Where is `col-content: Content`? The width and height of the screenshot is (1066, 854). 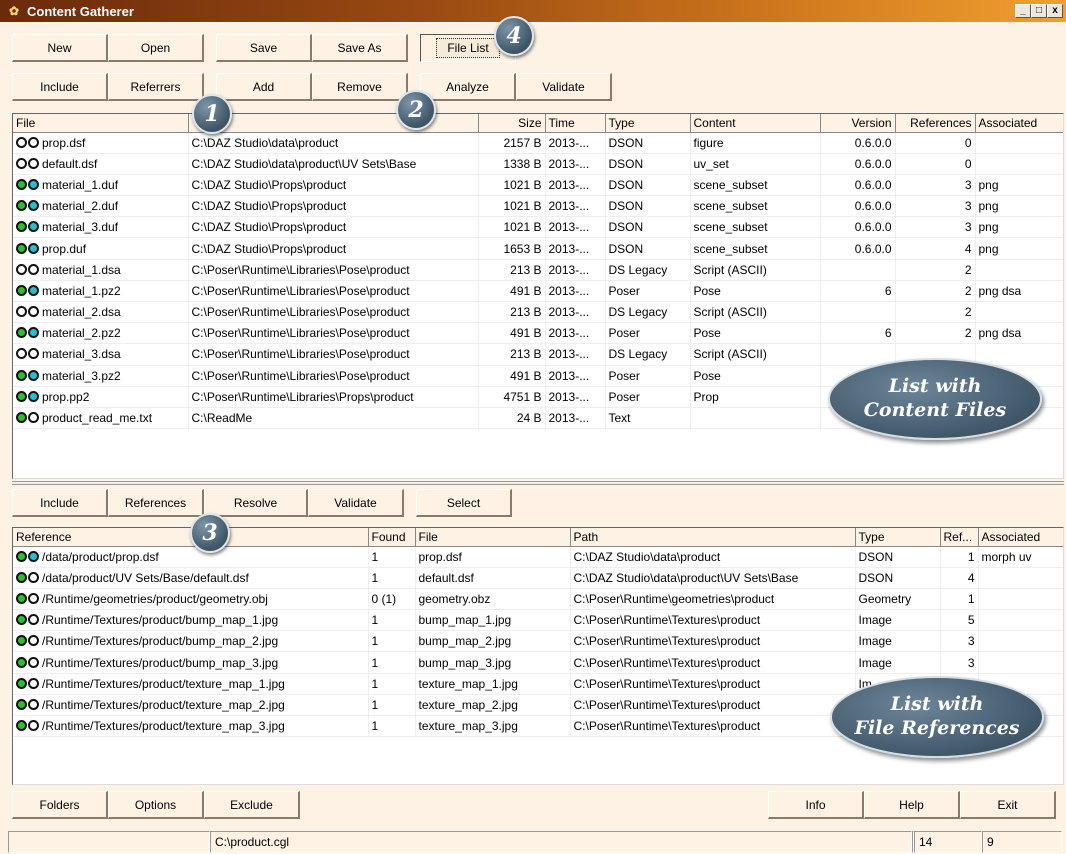
col-content: Content is located at coordinates (755, 123).